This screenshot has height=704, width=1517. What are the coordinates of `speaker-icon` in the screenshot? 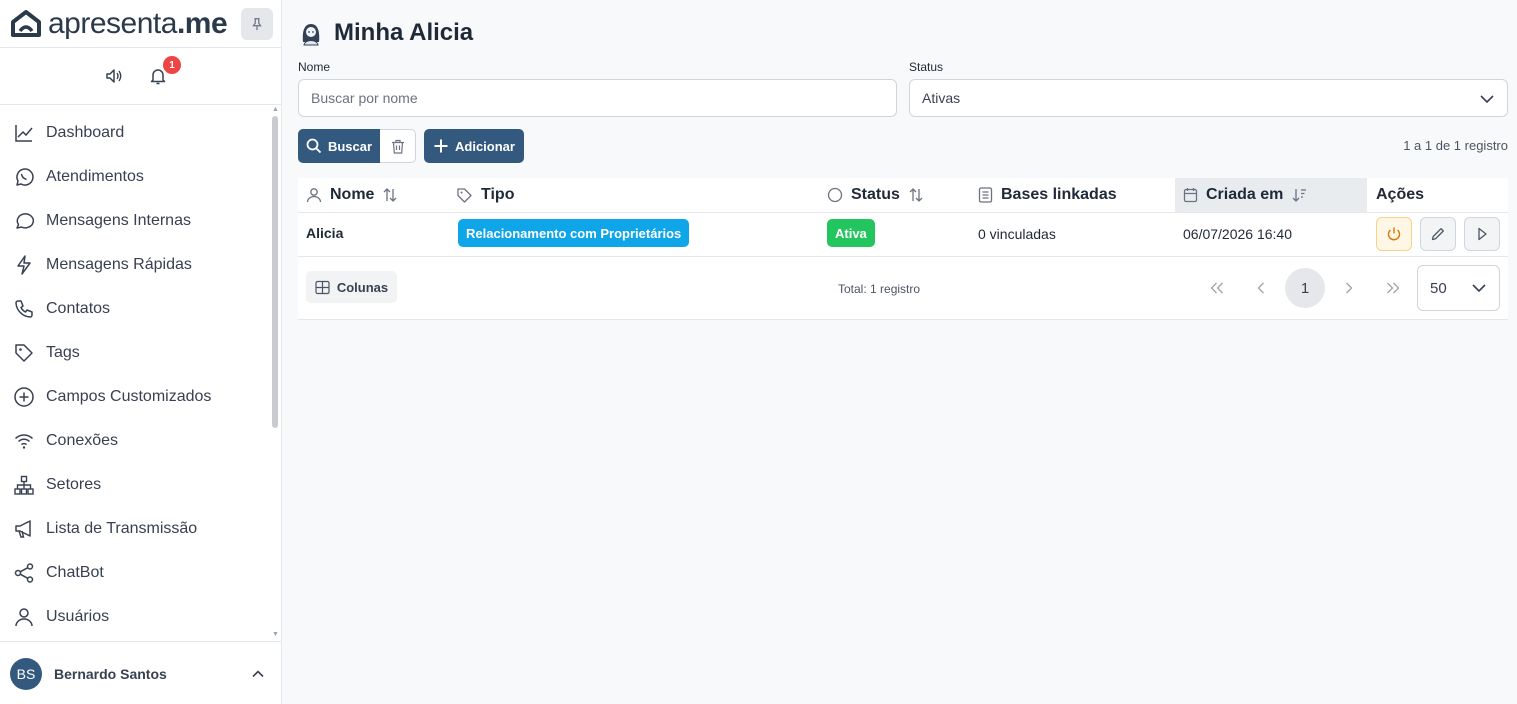 It's located at (114, 76).